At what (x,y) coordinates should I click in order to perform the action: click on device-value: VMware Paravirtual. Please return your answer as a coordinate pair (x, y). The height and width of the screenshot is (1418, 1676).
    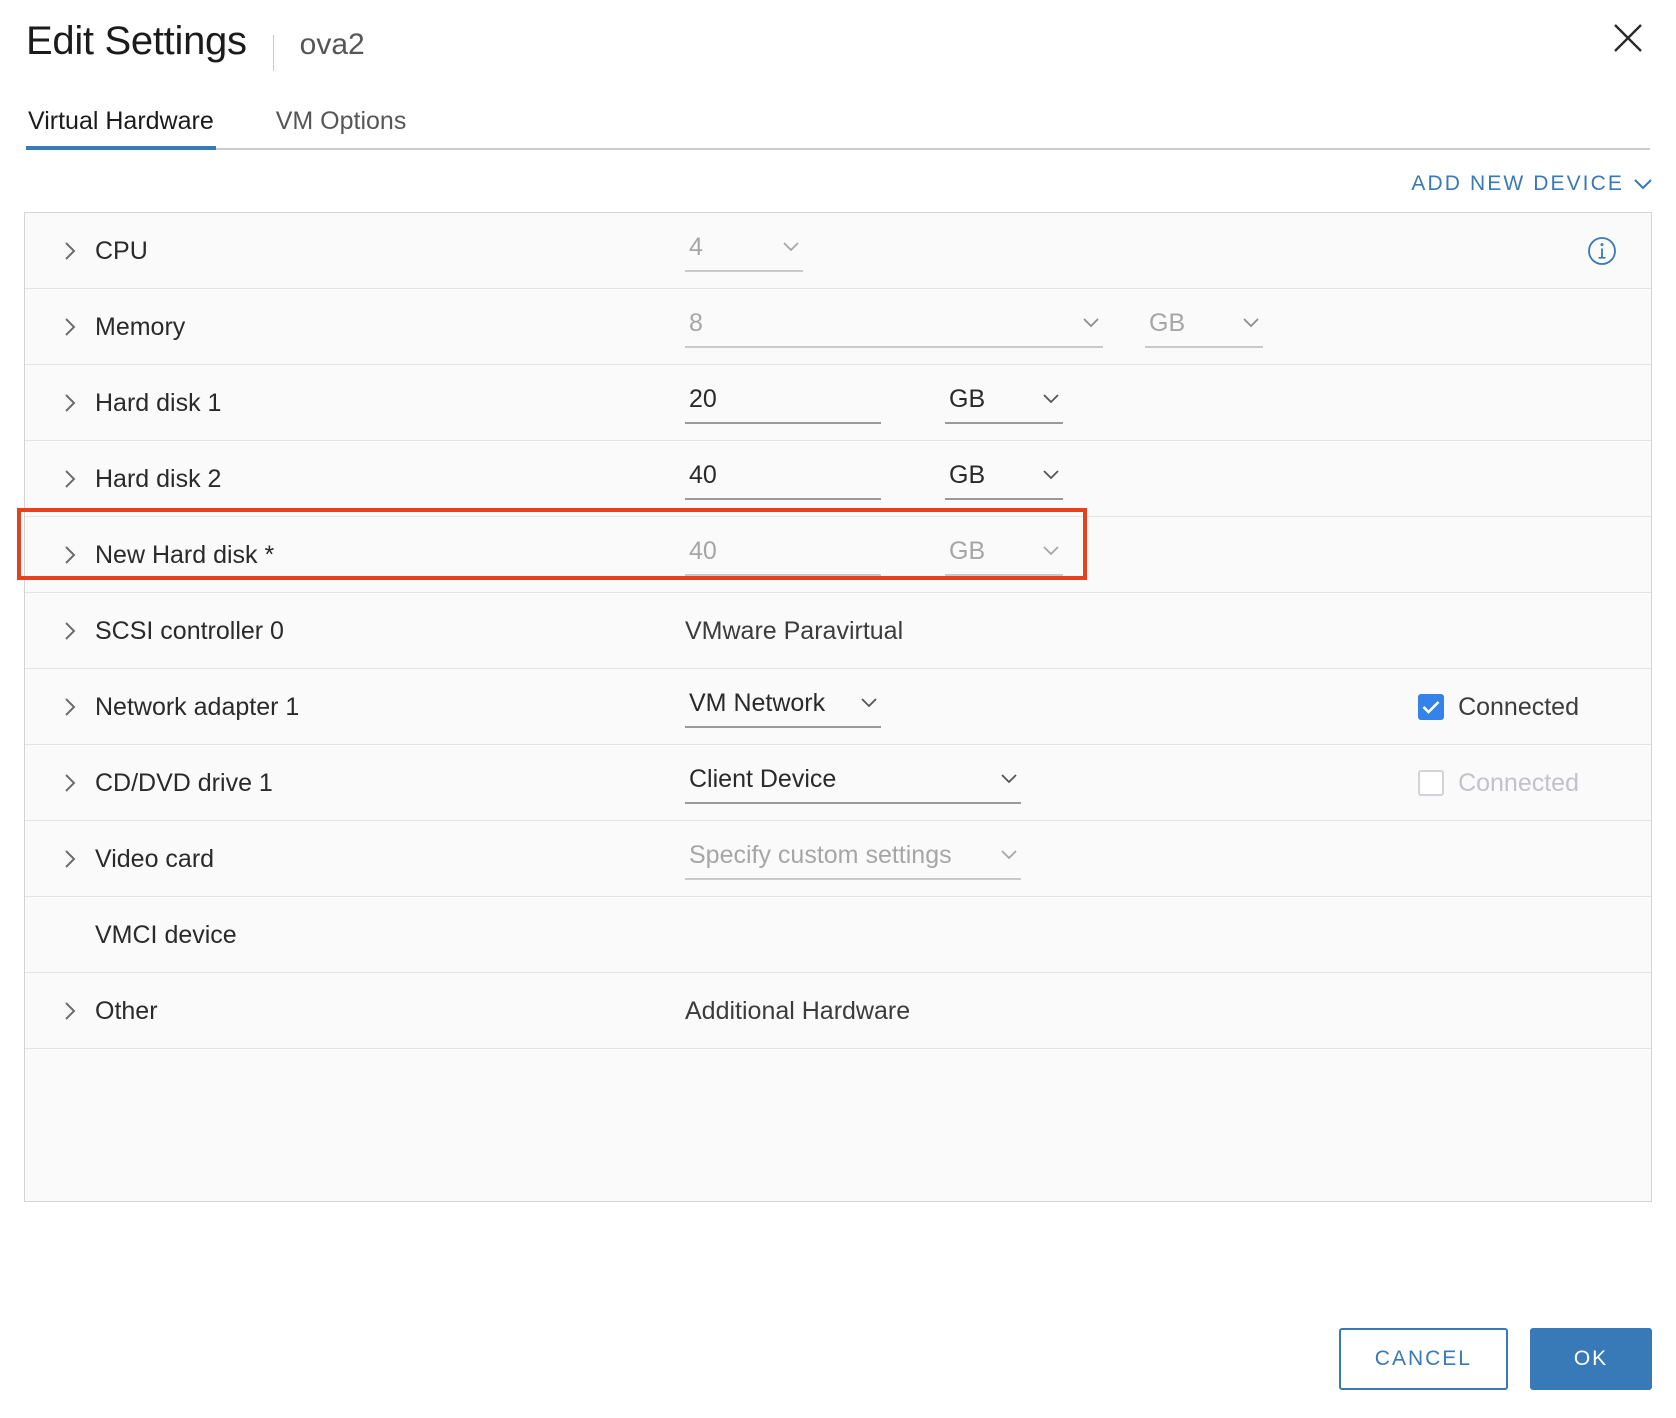
    Looking at the image, I should click on (1168, 631).